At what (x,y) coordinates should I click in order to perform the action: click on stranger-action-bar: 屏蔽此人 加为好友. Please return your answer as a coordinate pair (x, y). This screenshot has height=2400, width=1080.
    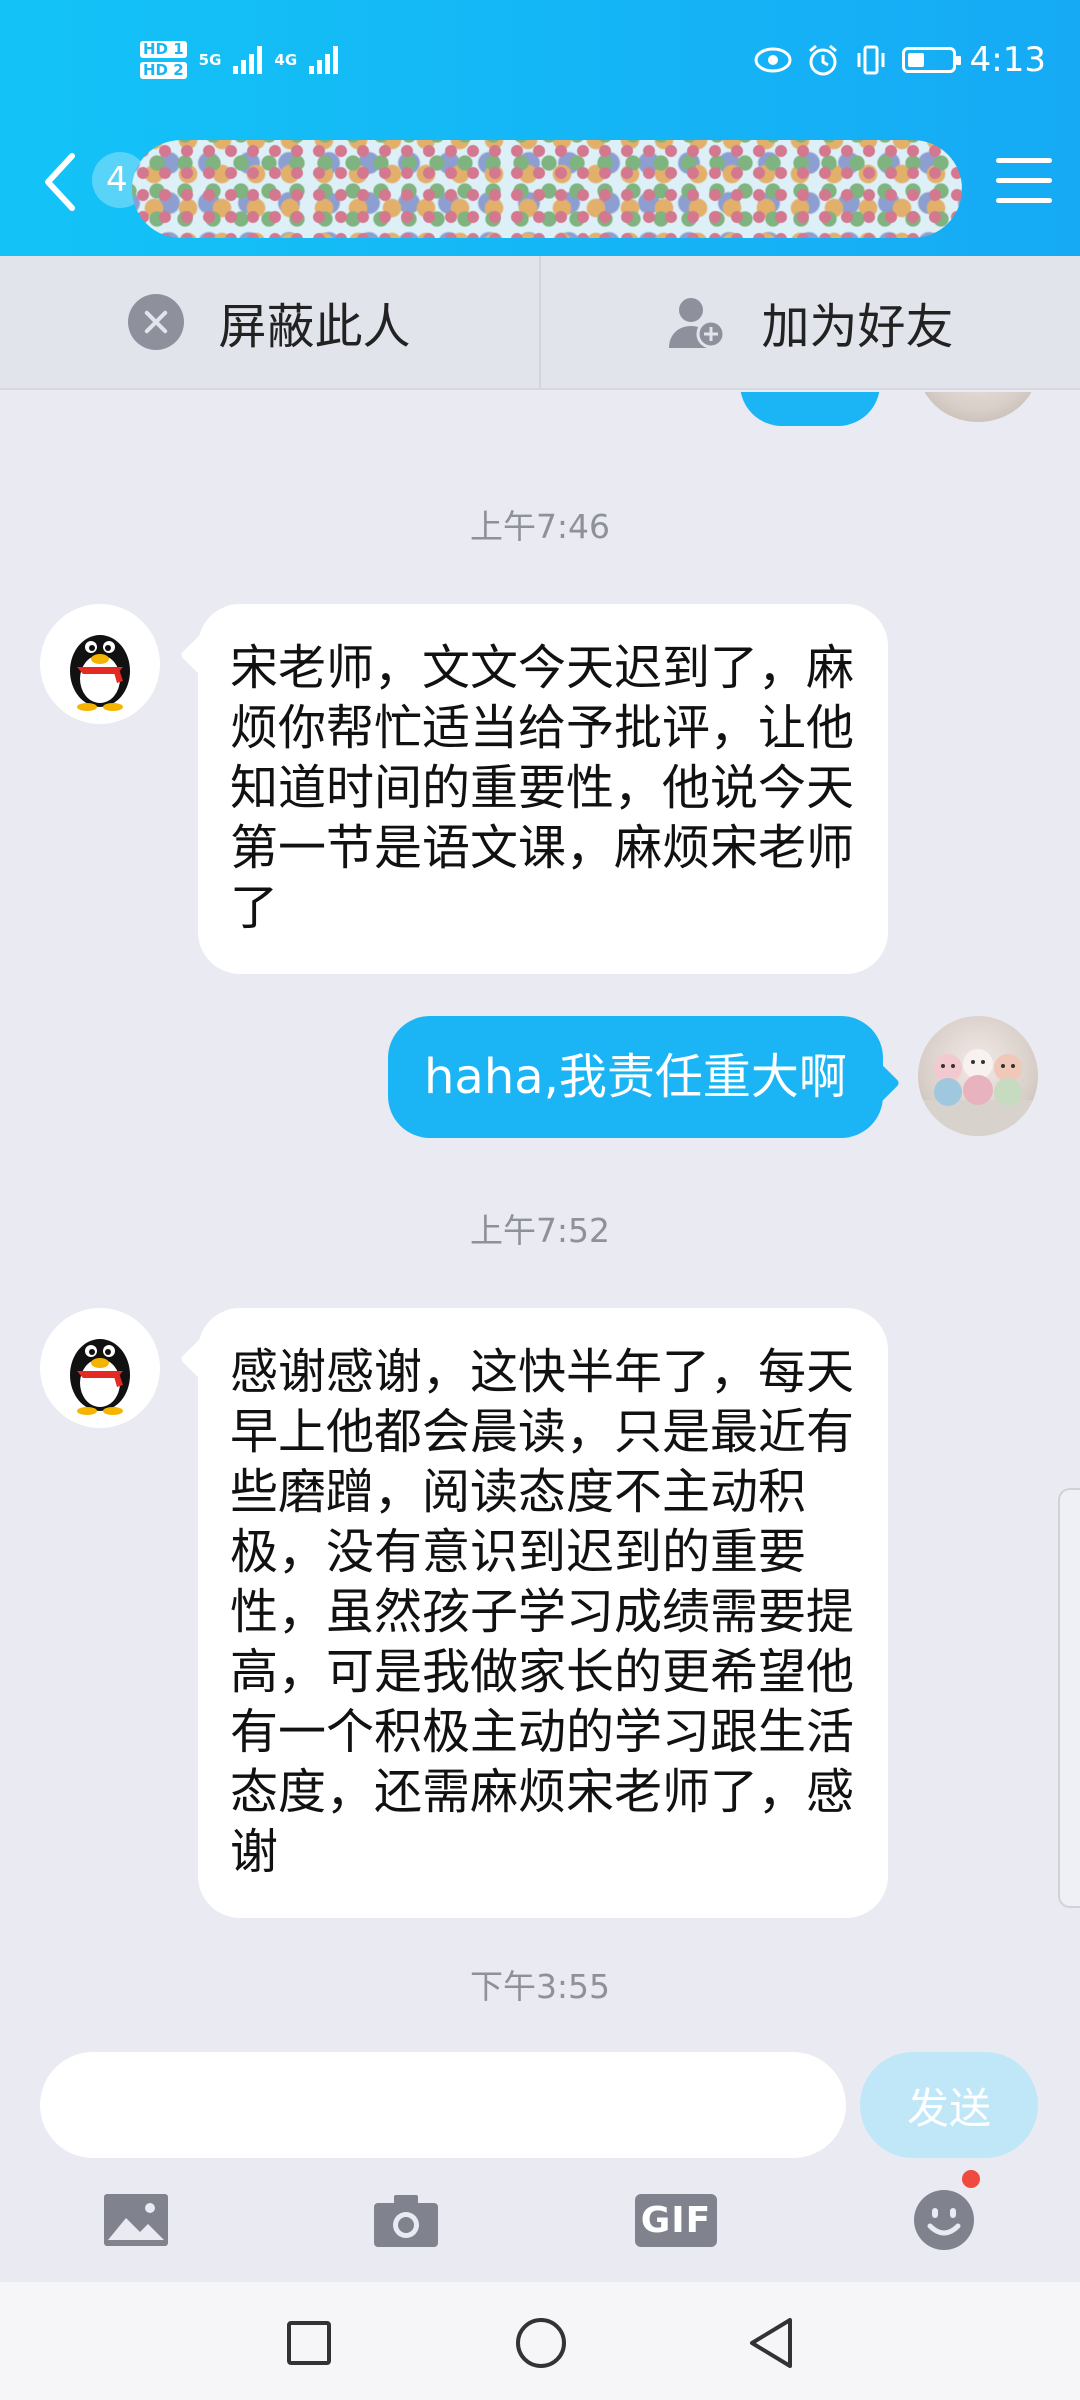
    Looking at the image, I should click on (540, 323).